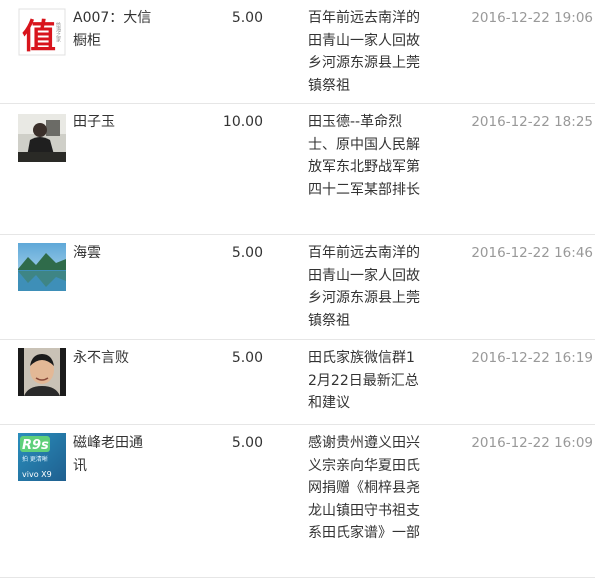  I want to click on donor-name: 田子玉, so click(113, 122).